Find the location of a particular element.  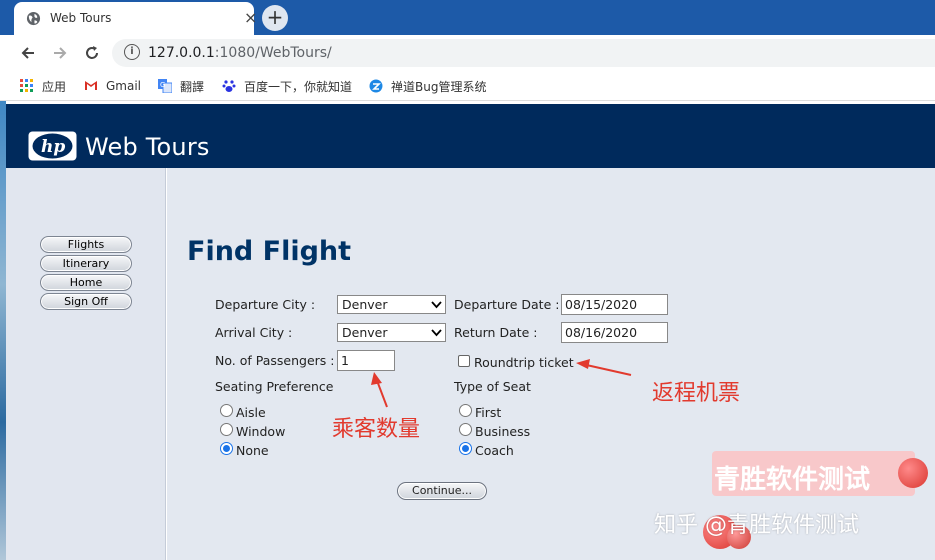

passengers-label: No. of Passengers : is located at coordinates (275, 360).